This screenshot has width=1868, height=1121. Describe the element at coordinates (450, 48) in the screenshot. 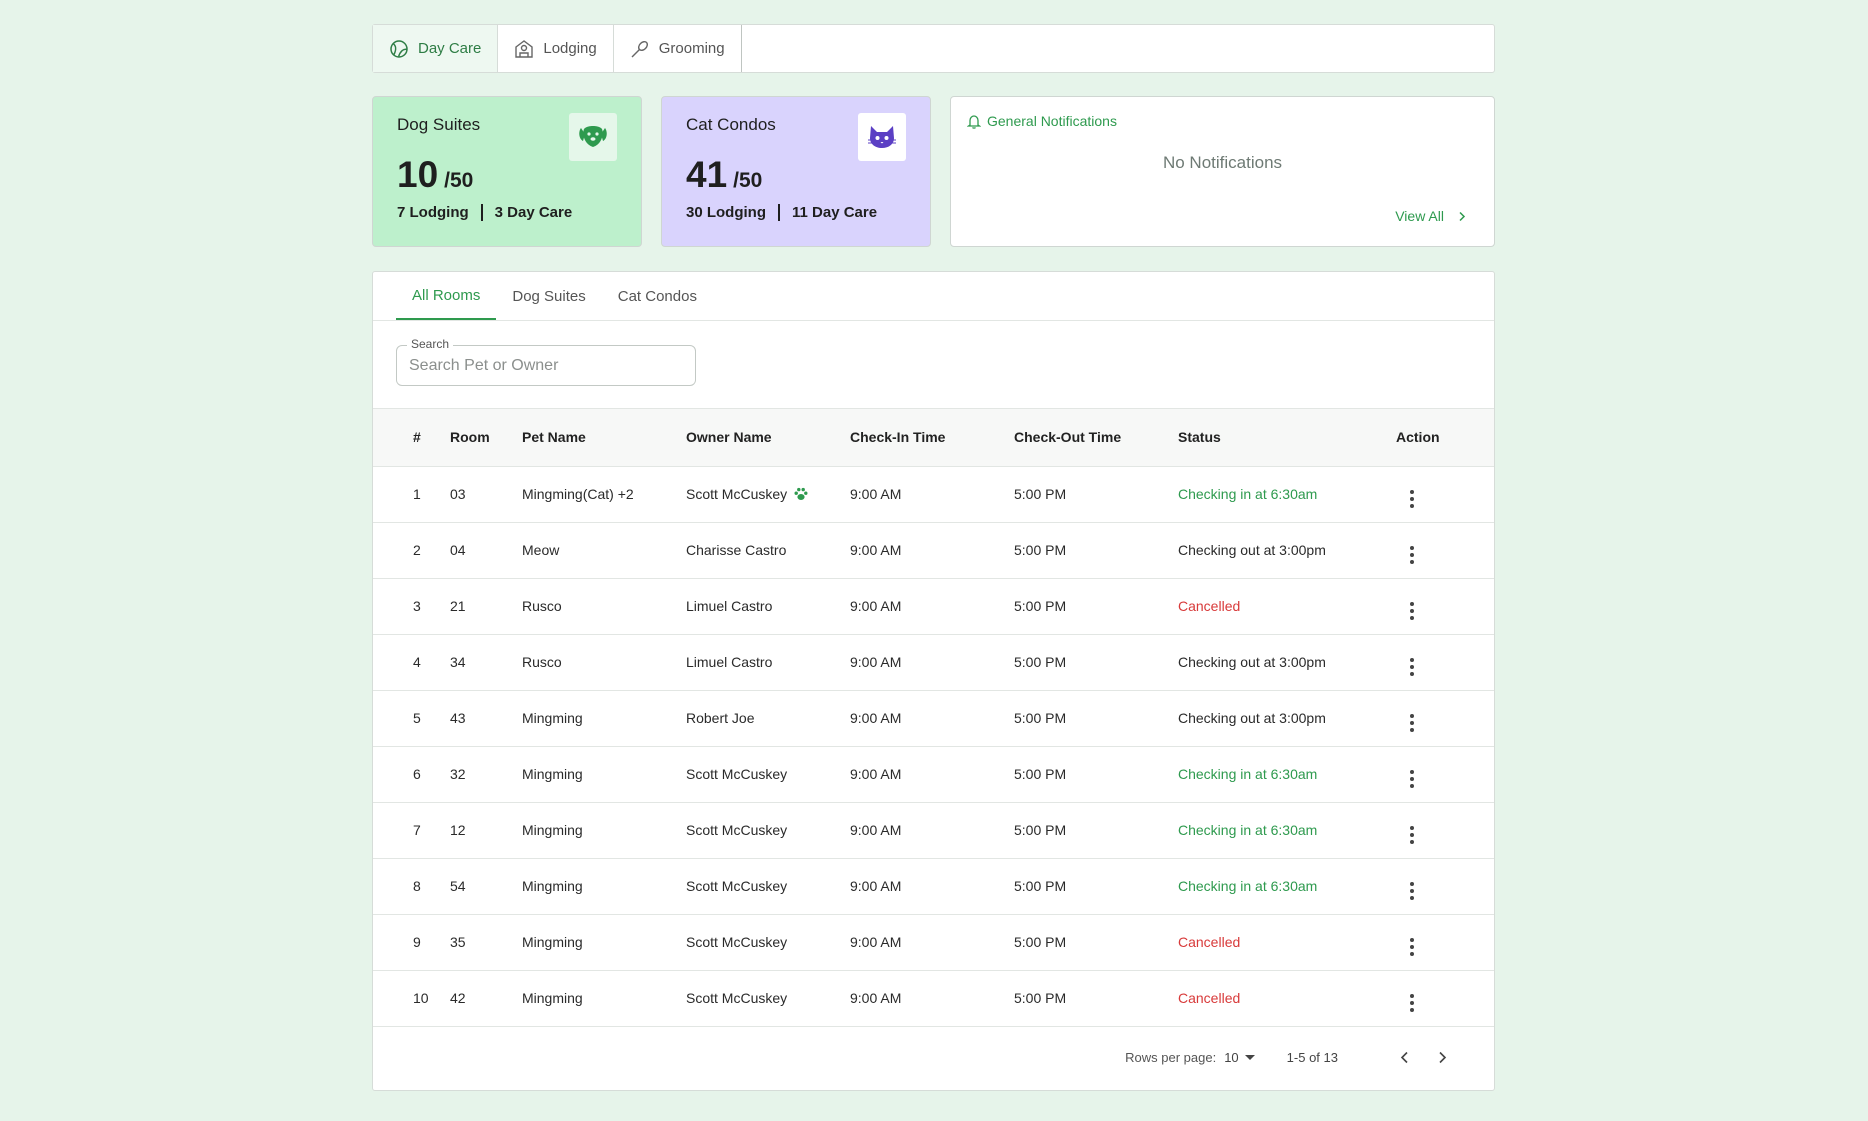

I see `tab-day-care-label: Day Care` at that location.